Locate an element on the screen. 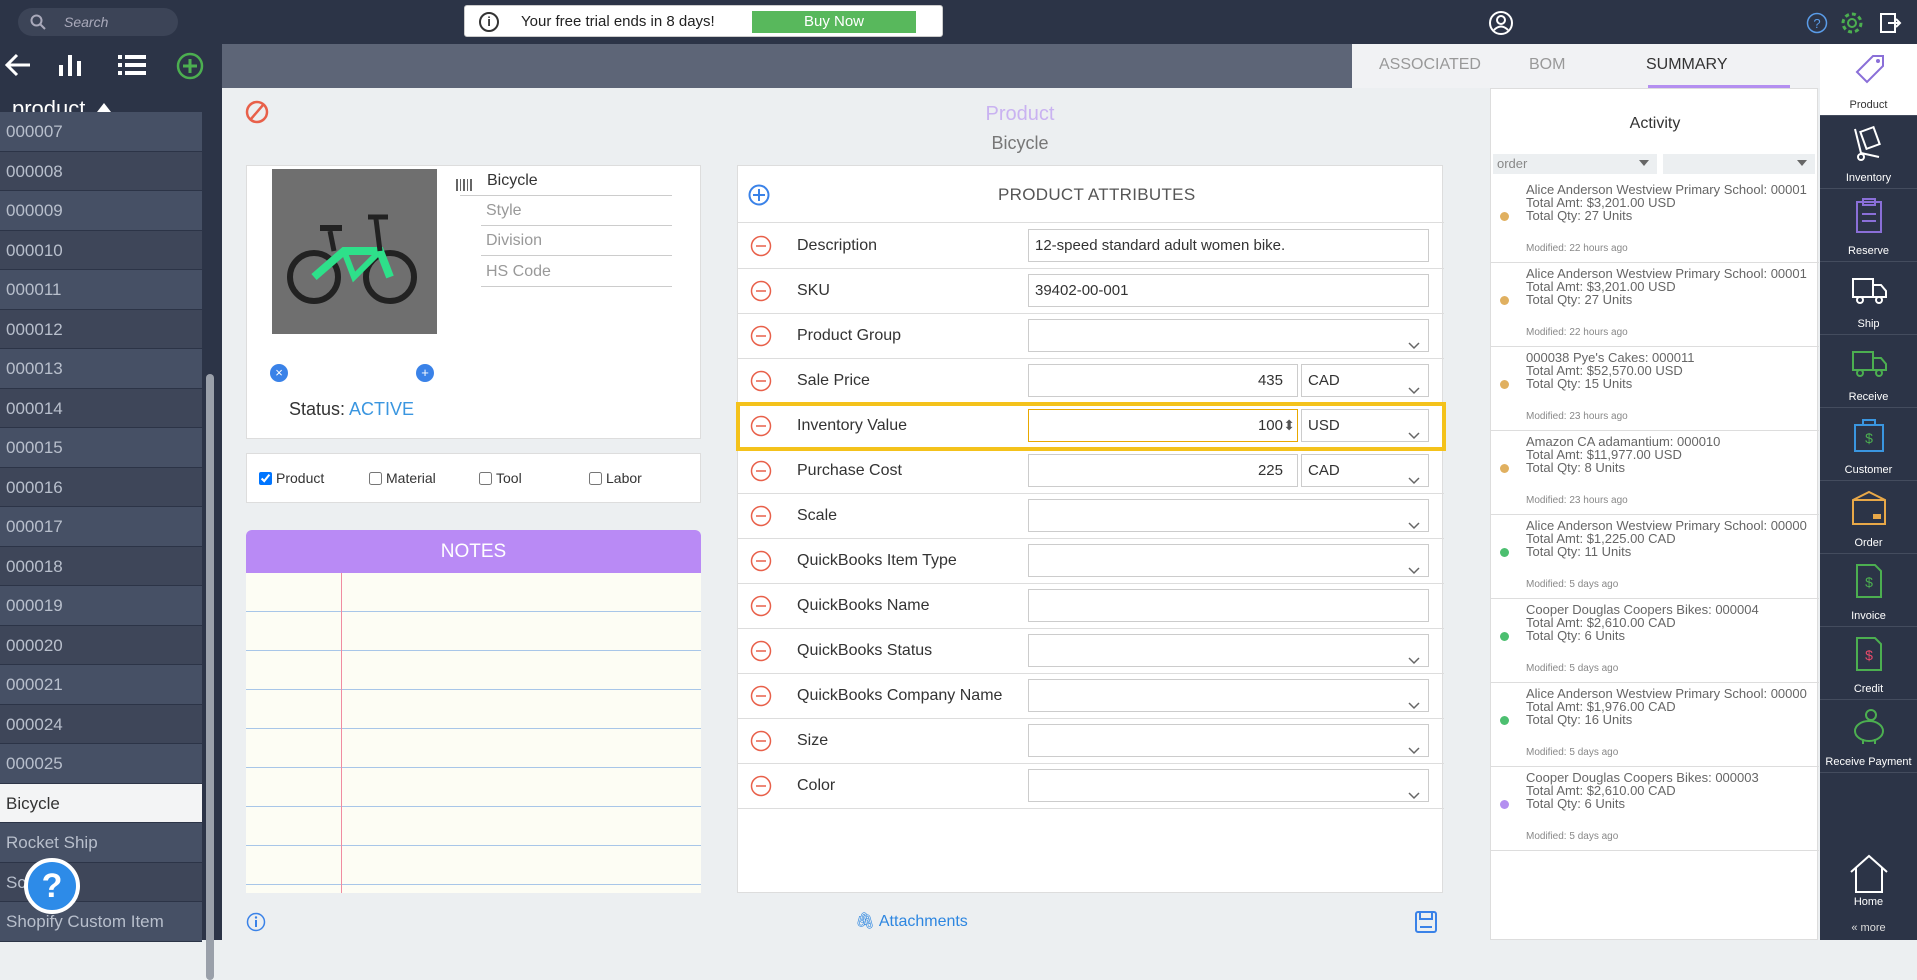  attribute-value-field: 225 is located at coordinates (1163, 470).